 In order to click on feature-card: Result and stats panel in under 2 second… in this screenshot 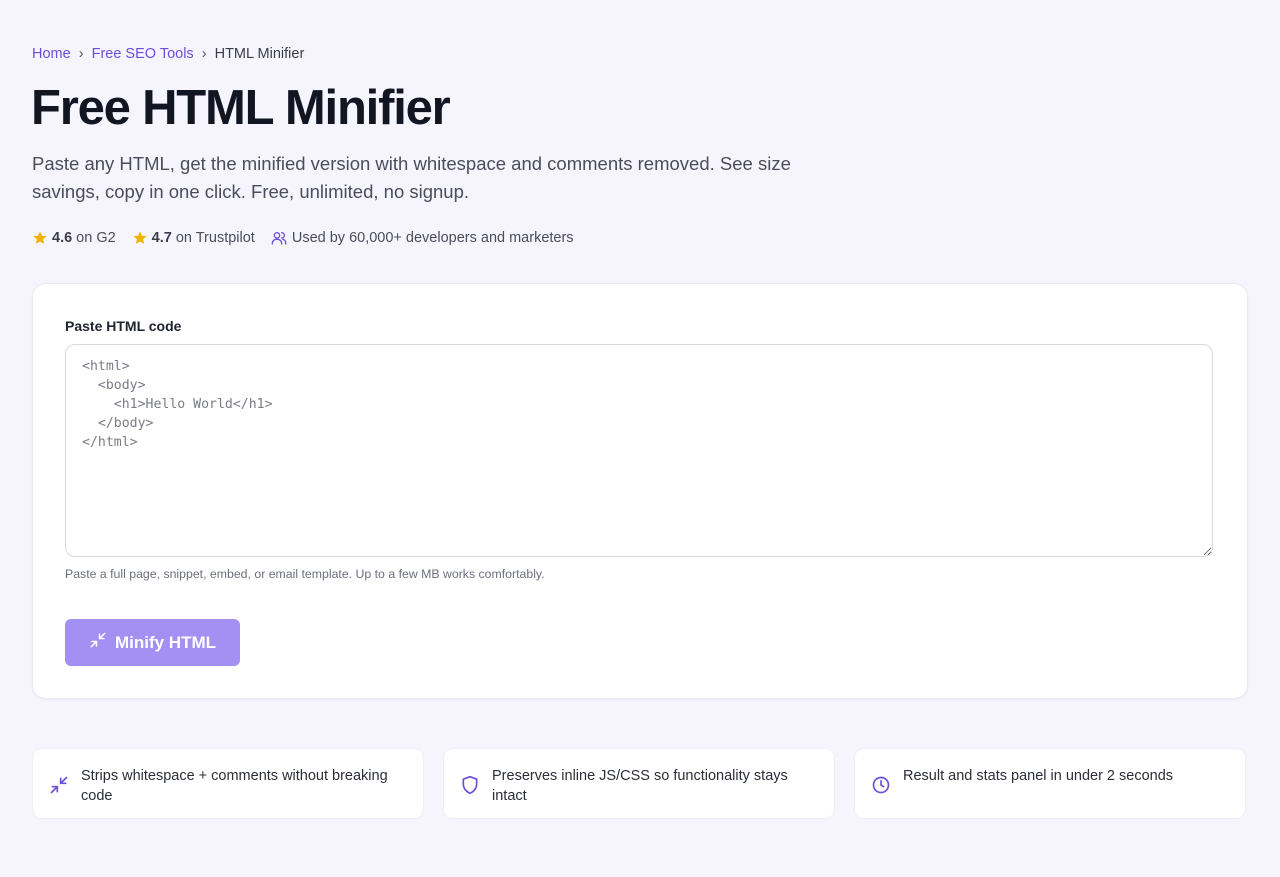, I will do `click(1050, 783)`.